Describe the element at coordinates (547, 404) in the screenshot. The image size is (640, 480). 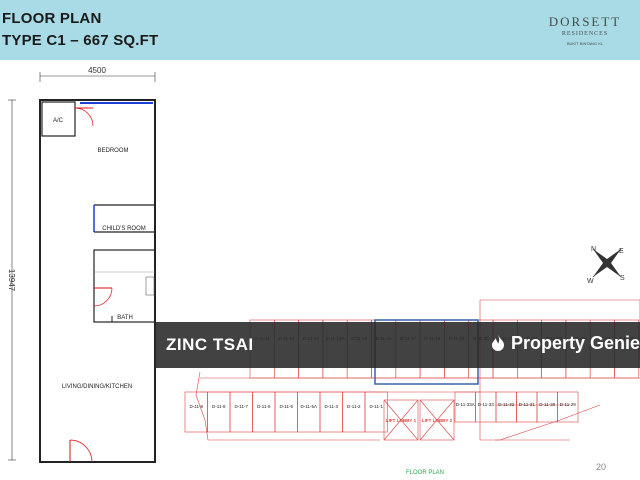
I see `unit-label: D-11-30` at that location.